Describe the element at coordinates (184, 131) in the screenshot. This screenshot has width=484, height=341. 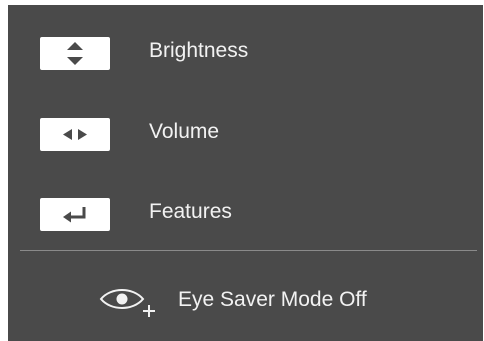
I see `volume-label: Volume` at that location.